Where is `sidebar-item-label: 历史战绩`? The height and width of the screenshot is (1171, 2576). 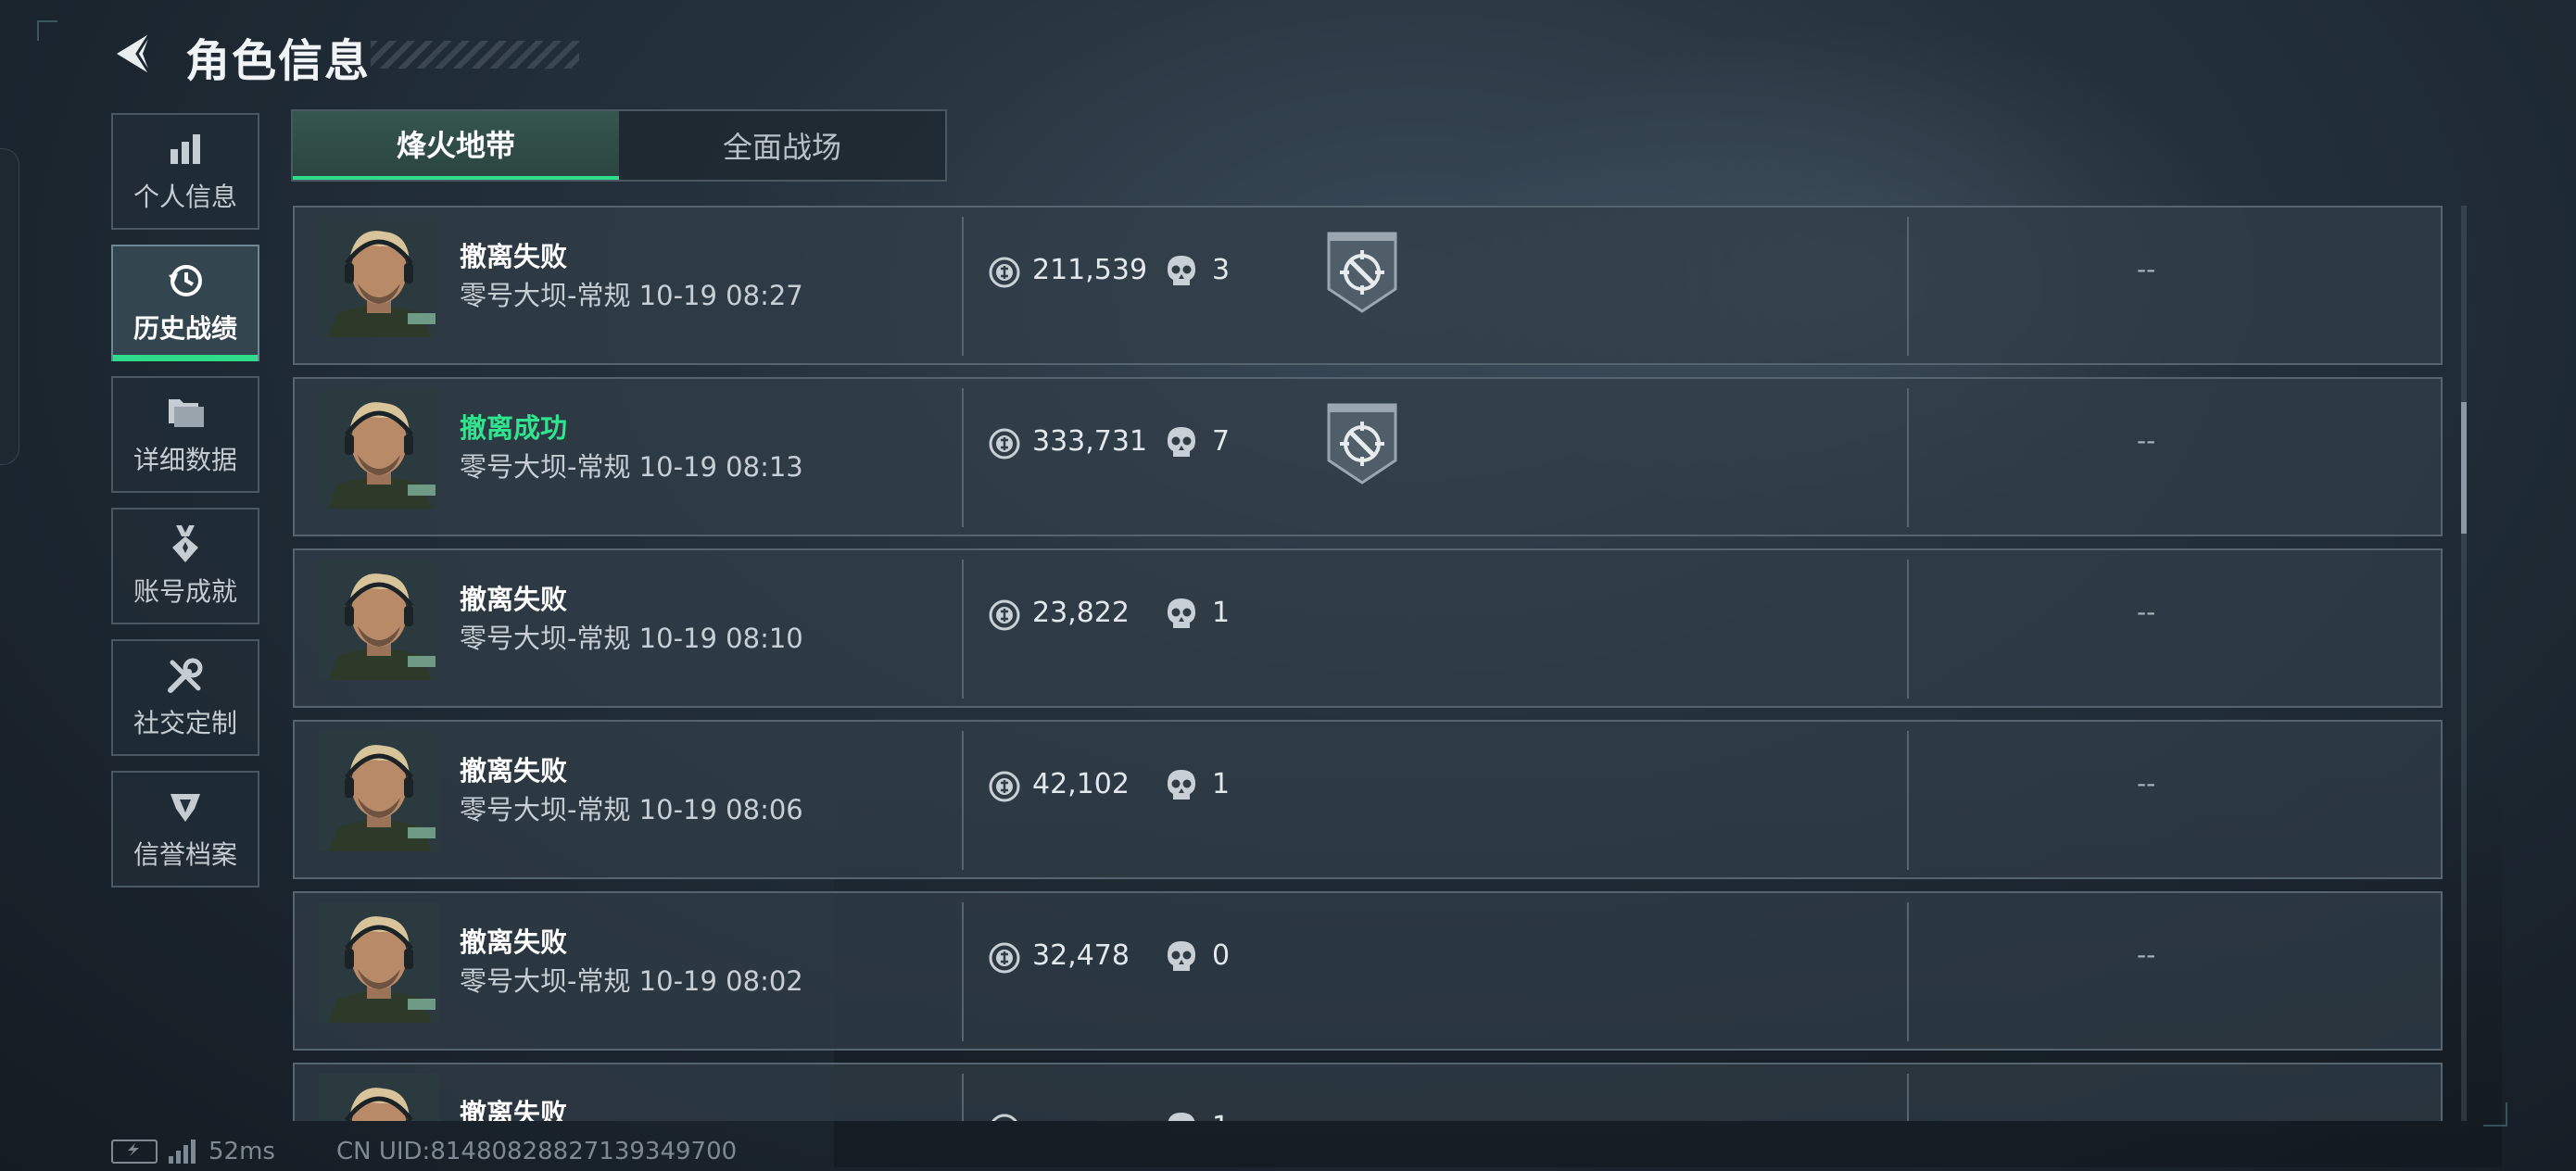
sidebar-item-label: 历史战绩 is located at coordinates (185, 329).